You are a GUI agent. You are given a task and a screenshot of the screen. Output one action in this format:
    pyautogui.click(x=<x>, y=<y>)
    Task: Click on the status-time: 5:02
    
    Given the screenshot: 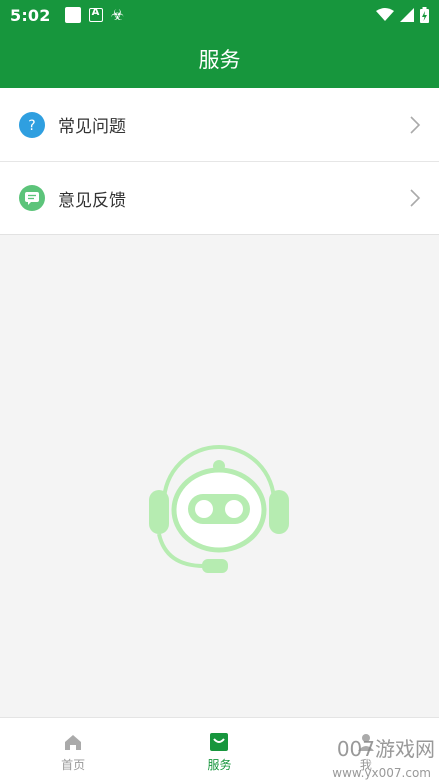 What is the action you would take?
    pyautogui.click(x=30, y=15)
    